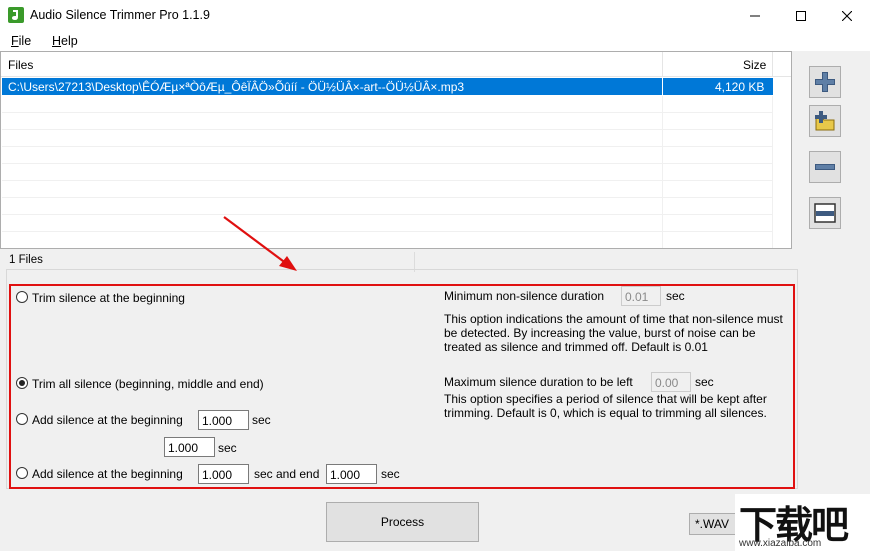 This screenshot has width=870, height=551. I want to click on annotation-arrow, so click(260, 243).